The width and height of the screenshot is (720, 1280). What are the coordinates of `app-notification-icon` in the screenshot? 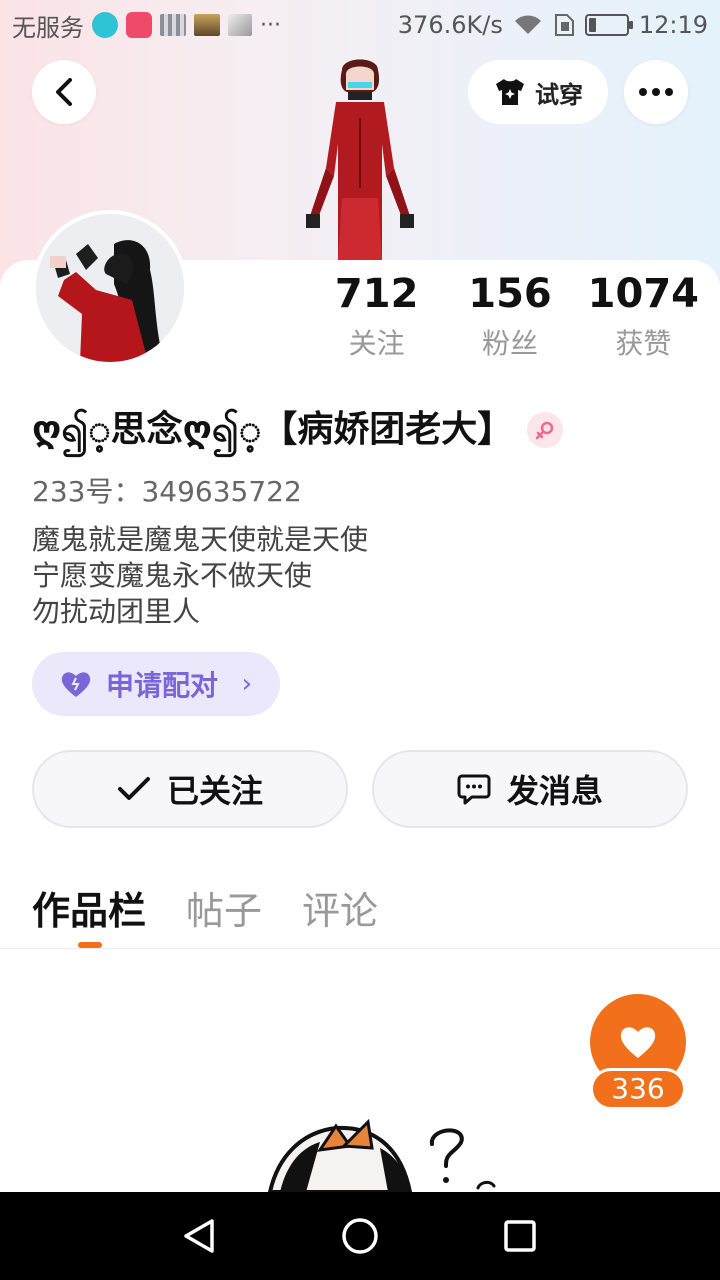 It's located at (139, 25).